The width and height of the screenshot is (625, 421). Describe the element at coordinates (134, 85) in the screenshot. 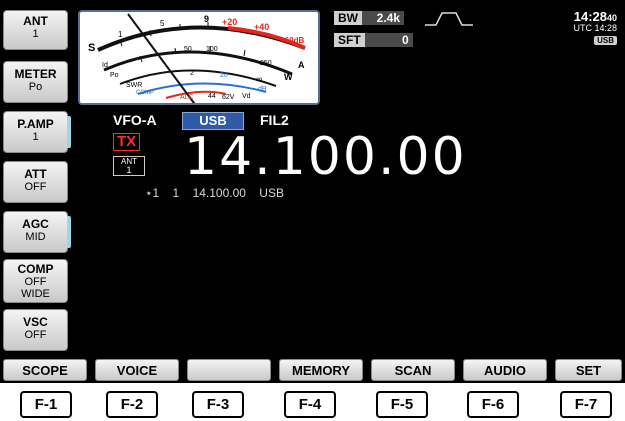

I see `meter-swr-label: SWR` at that location.